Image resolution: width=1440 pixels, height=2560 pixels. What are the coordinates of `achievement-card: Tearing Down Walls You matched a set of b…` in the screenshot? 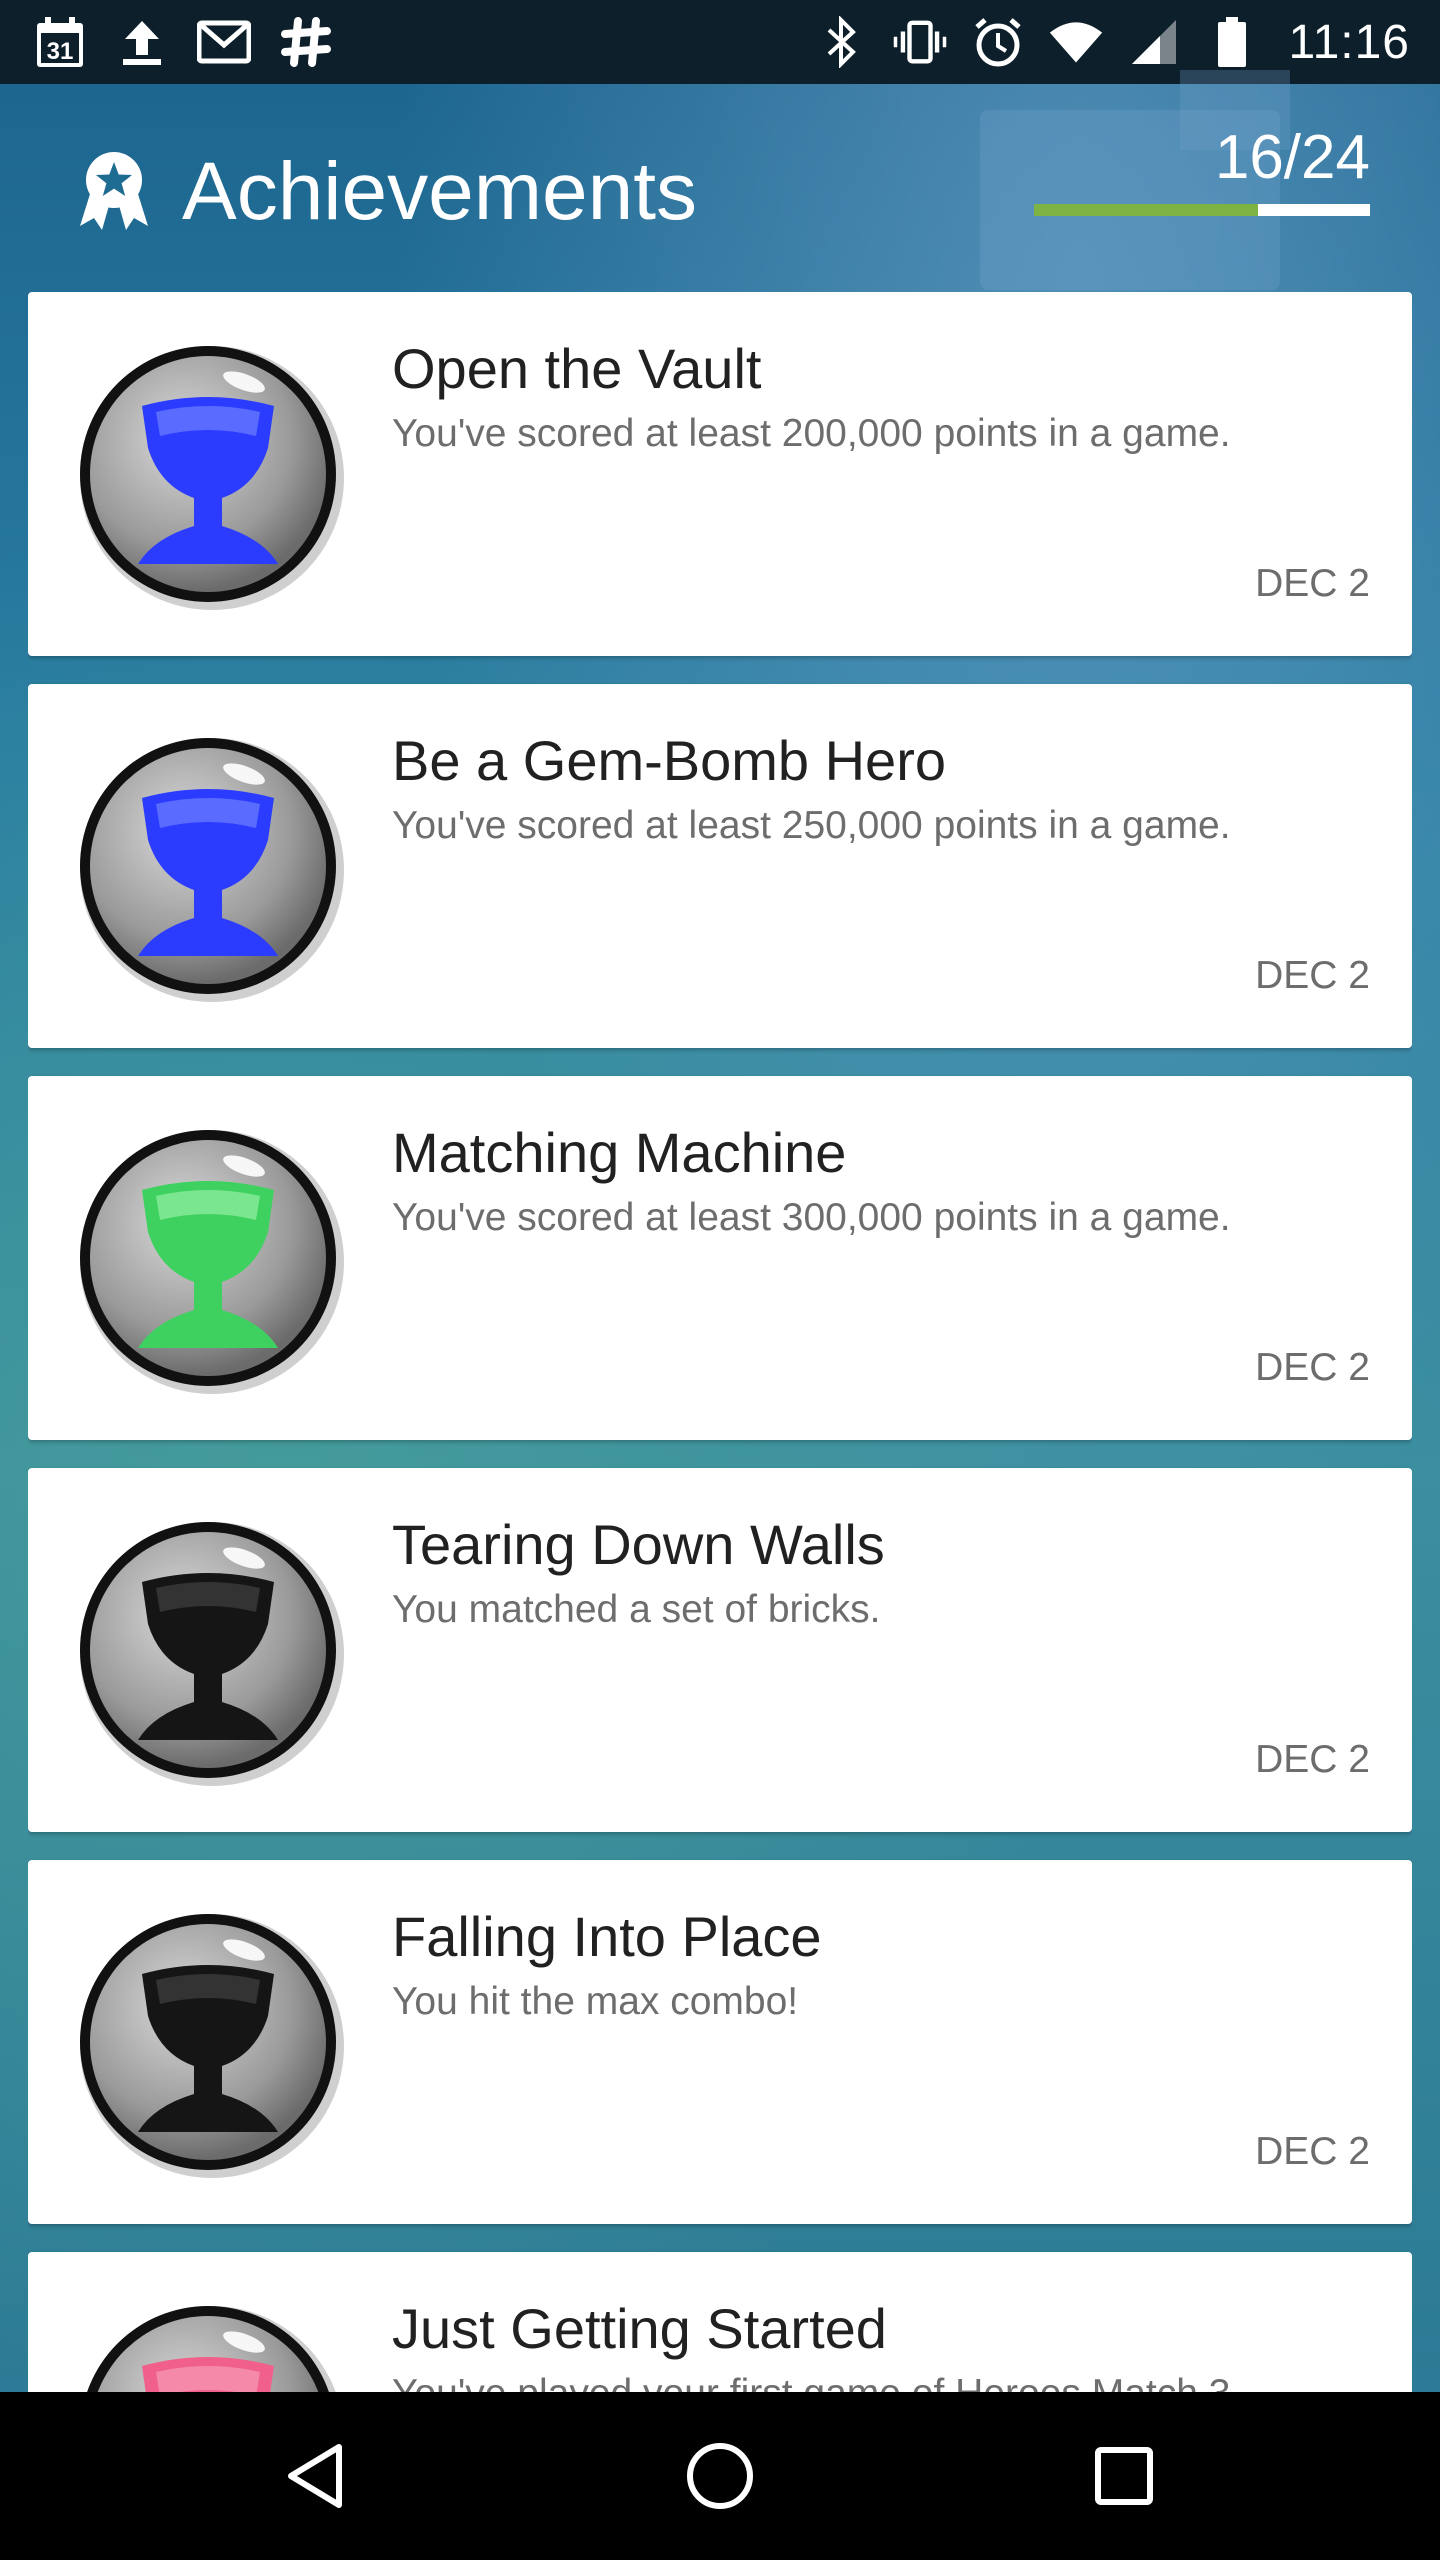 It's located at (720, 1650).